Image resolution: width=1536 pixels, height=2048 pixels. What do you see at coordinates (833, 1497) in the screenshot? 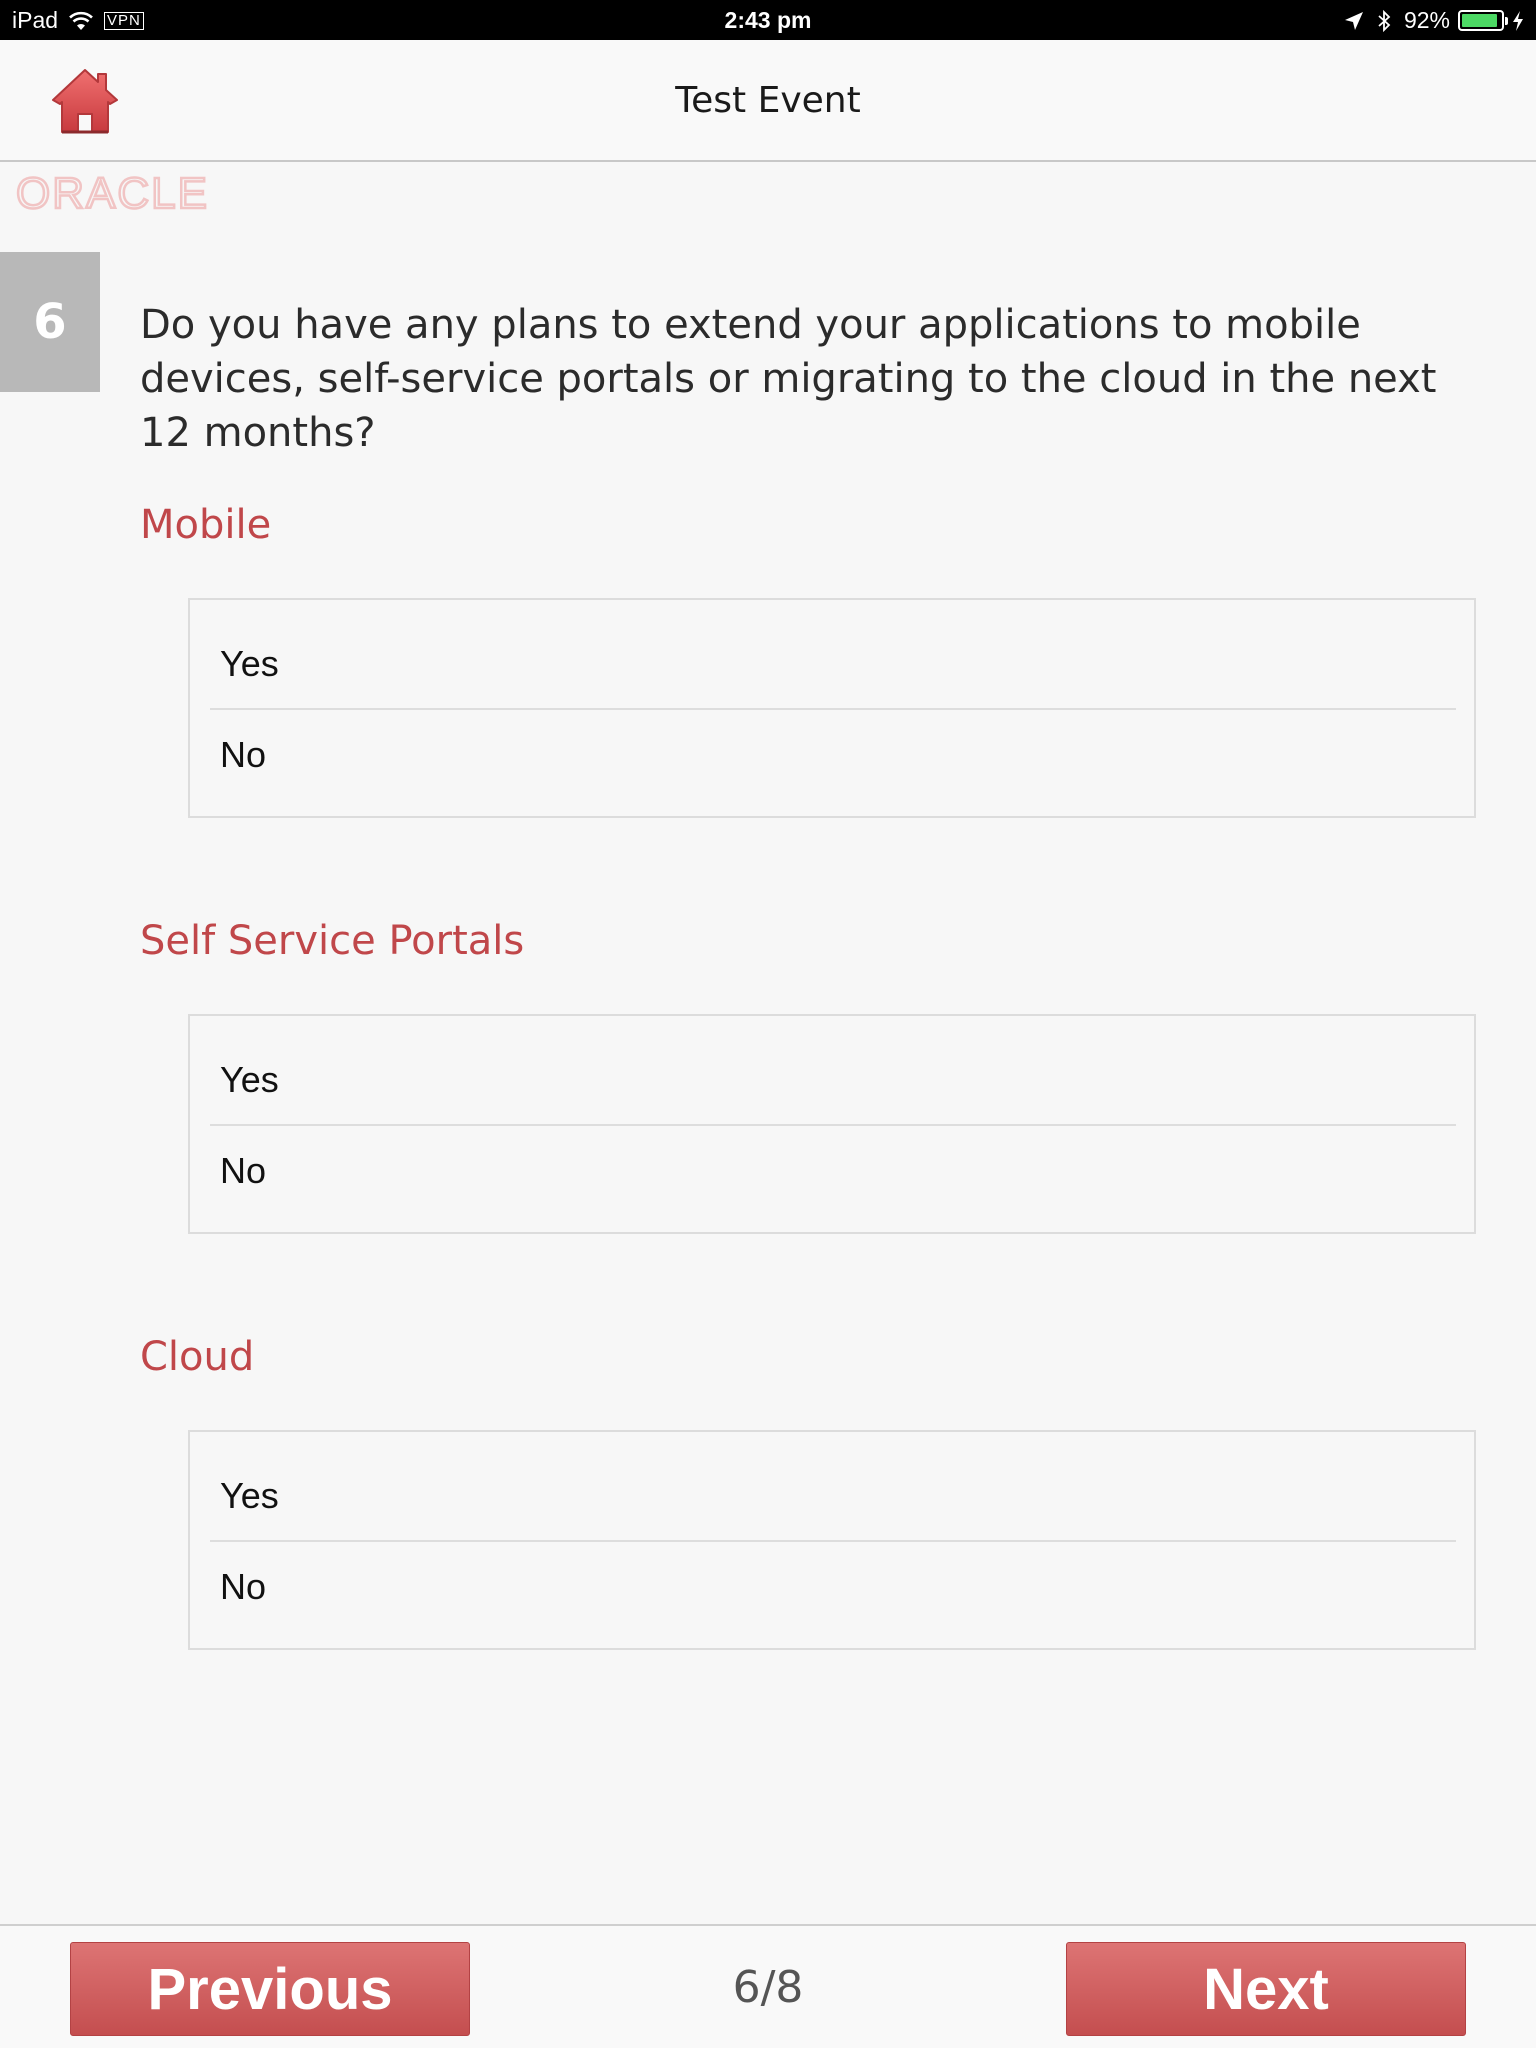
I see `option-cloud-yes: Yes` at bounding box center [833, 1497].